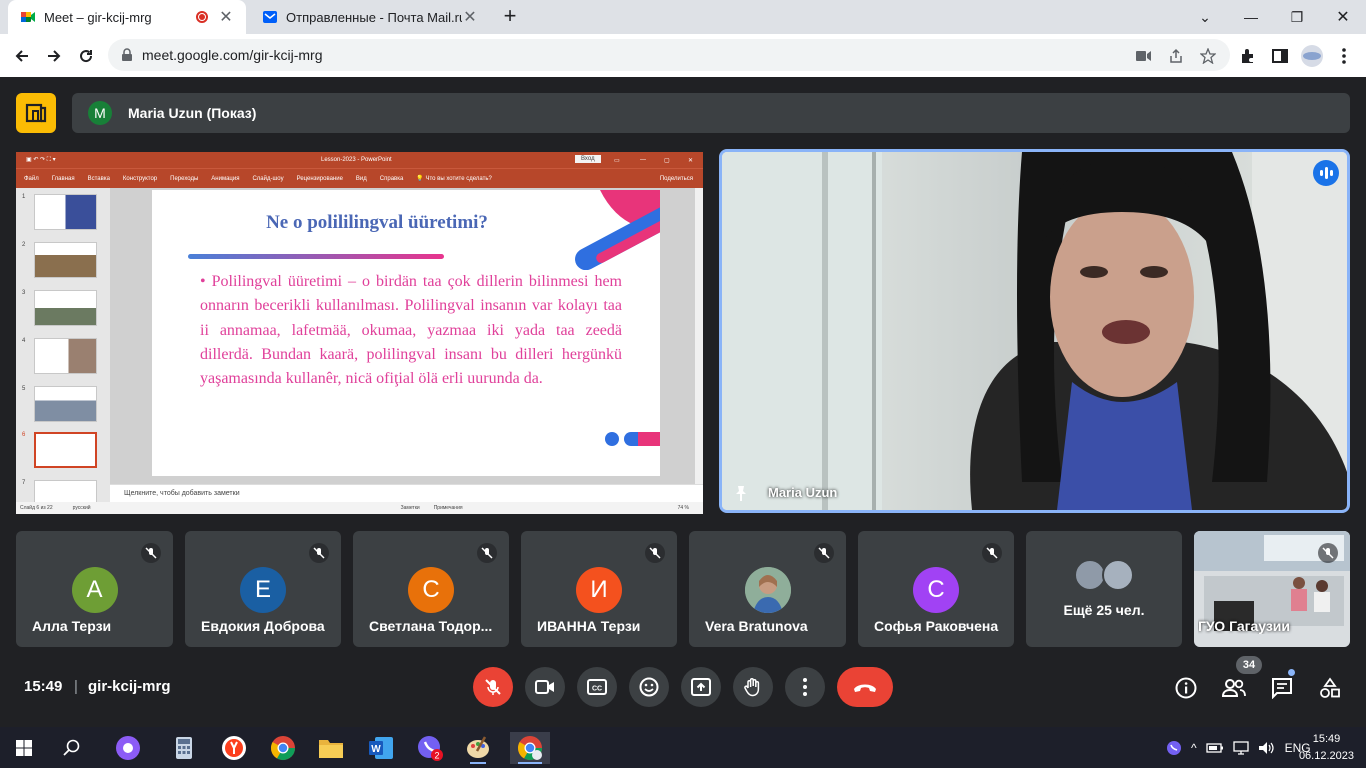 The image size is (1366, 768). Describe the element at coordinates (1343, 17) in the screenshot. I see `close-window-button: ✕` at that location.